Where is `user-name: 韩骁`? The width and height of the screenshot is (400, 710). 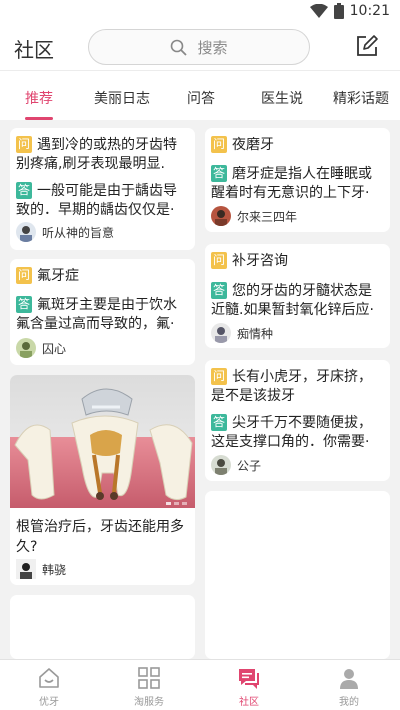 user-name: 韩骁 is located at coordinates (54, 569).